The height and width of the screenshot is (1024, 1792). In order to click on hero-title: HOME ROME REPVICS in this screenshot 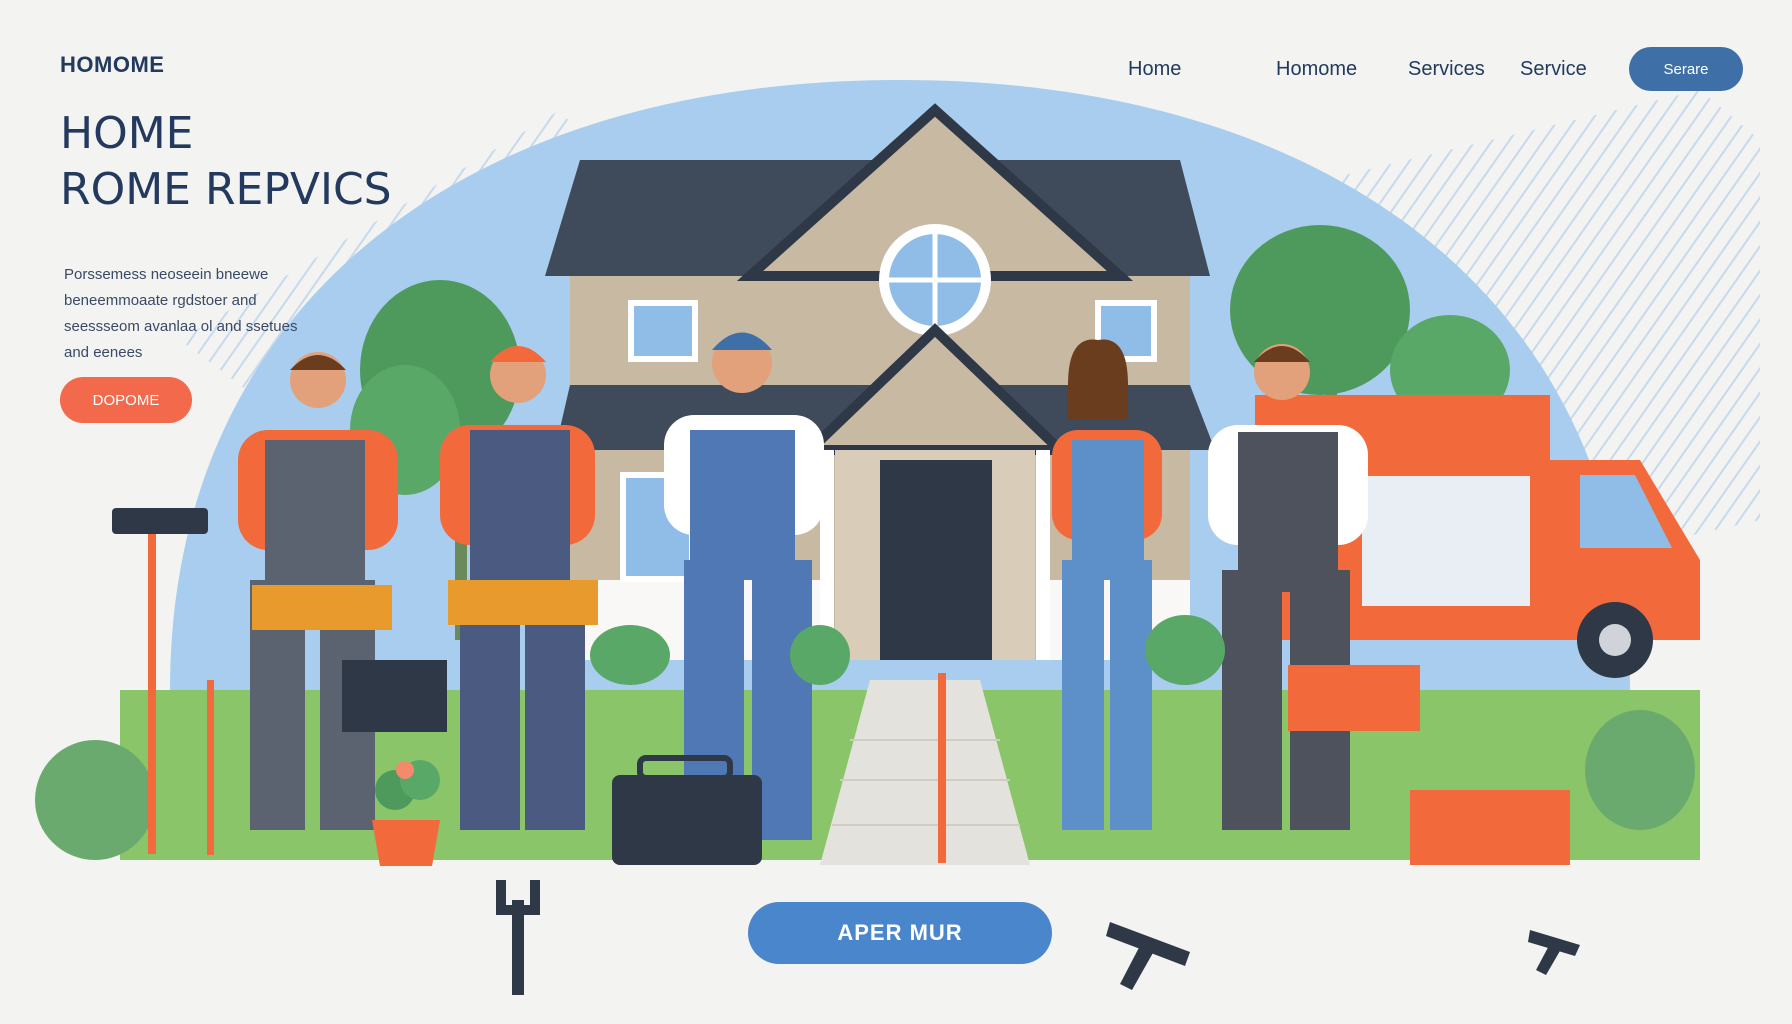, I will do `click(226, 162)`.